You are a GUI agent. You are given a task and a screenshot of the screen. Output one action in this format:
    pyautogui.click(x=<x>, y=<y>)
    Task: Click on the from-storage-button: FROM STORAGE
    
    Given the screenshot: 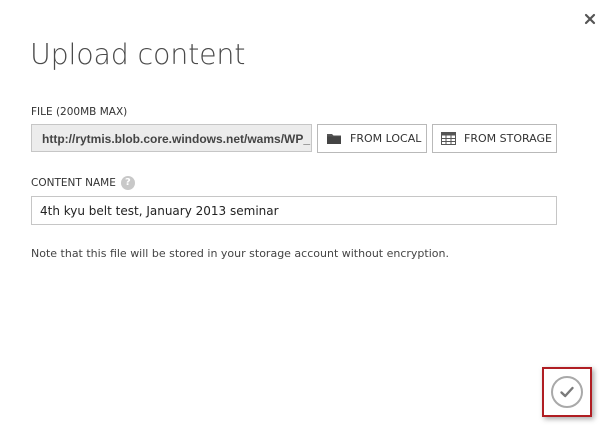 What is the action you would take?
    pyautogui.click(x=494, y=138)
    